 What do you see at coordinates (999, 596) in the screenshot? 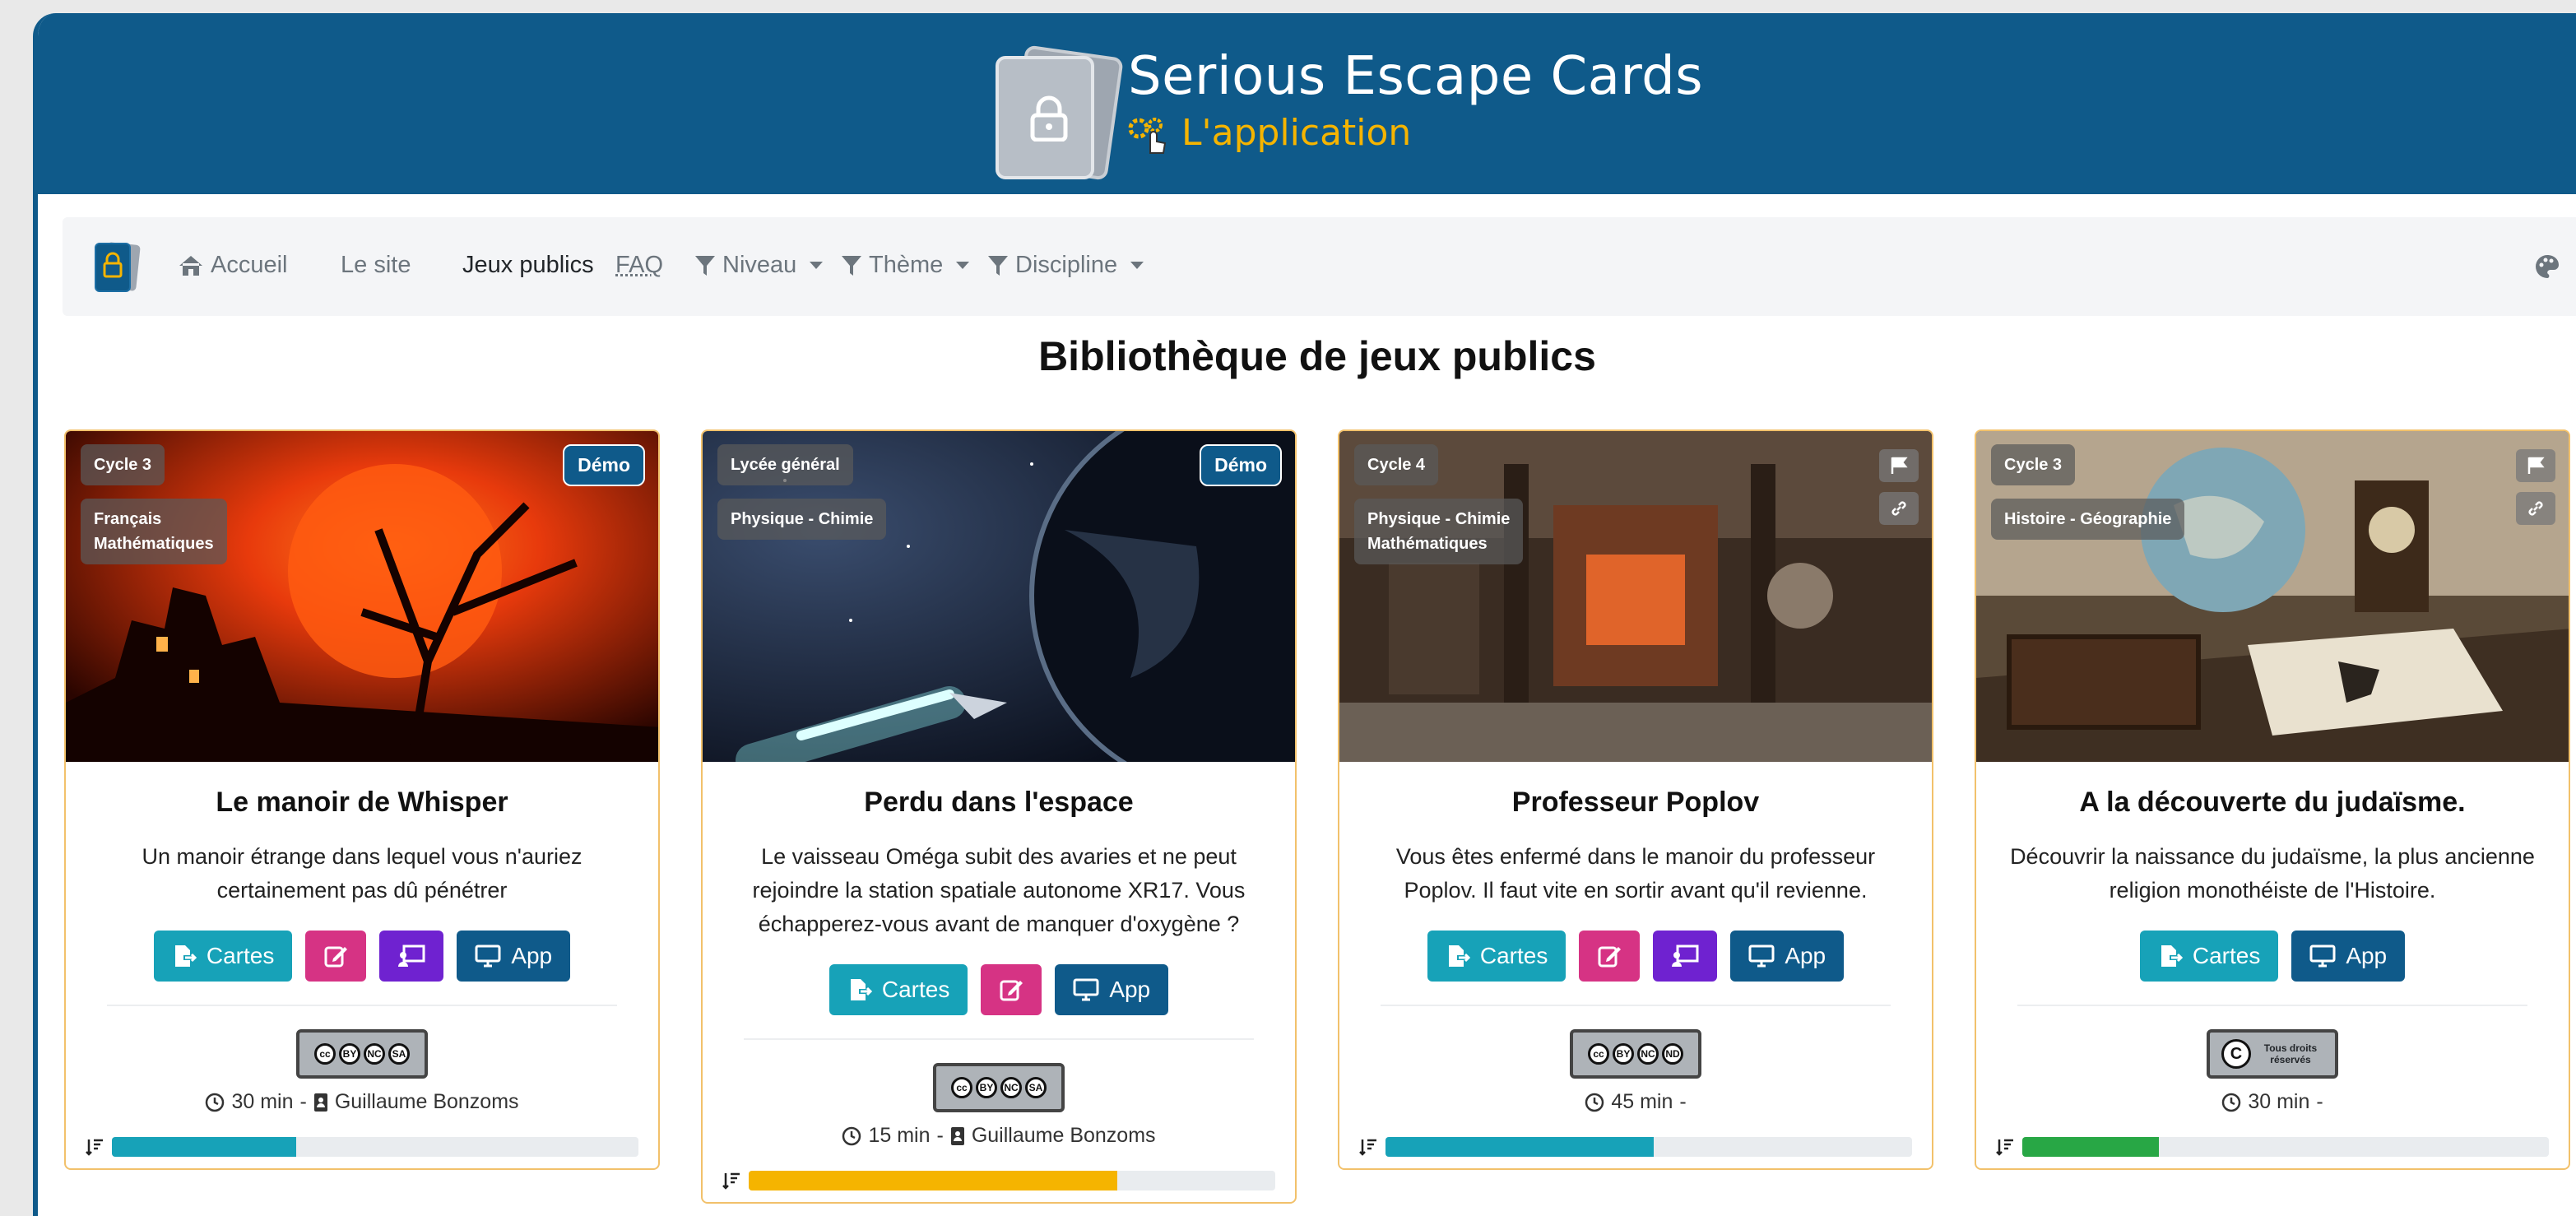
I see `card-image: Lycée général Physique - Chimie Démo` at bounding box center [999, 596].